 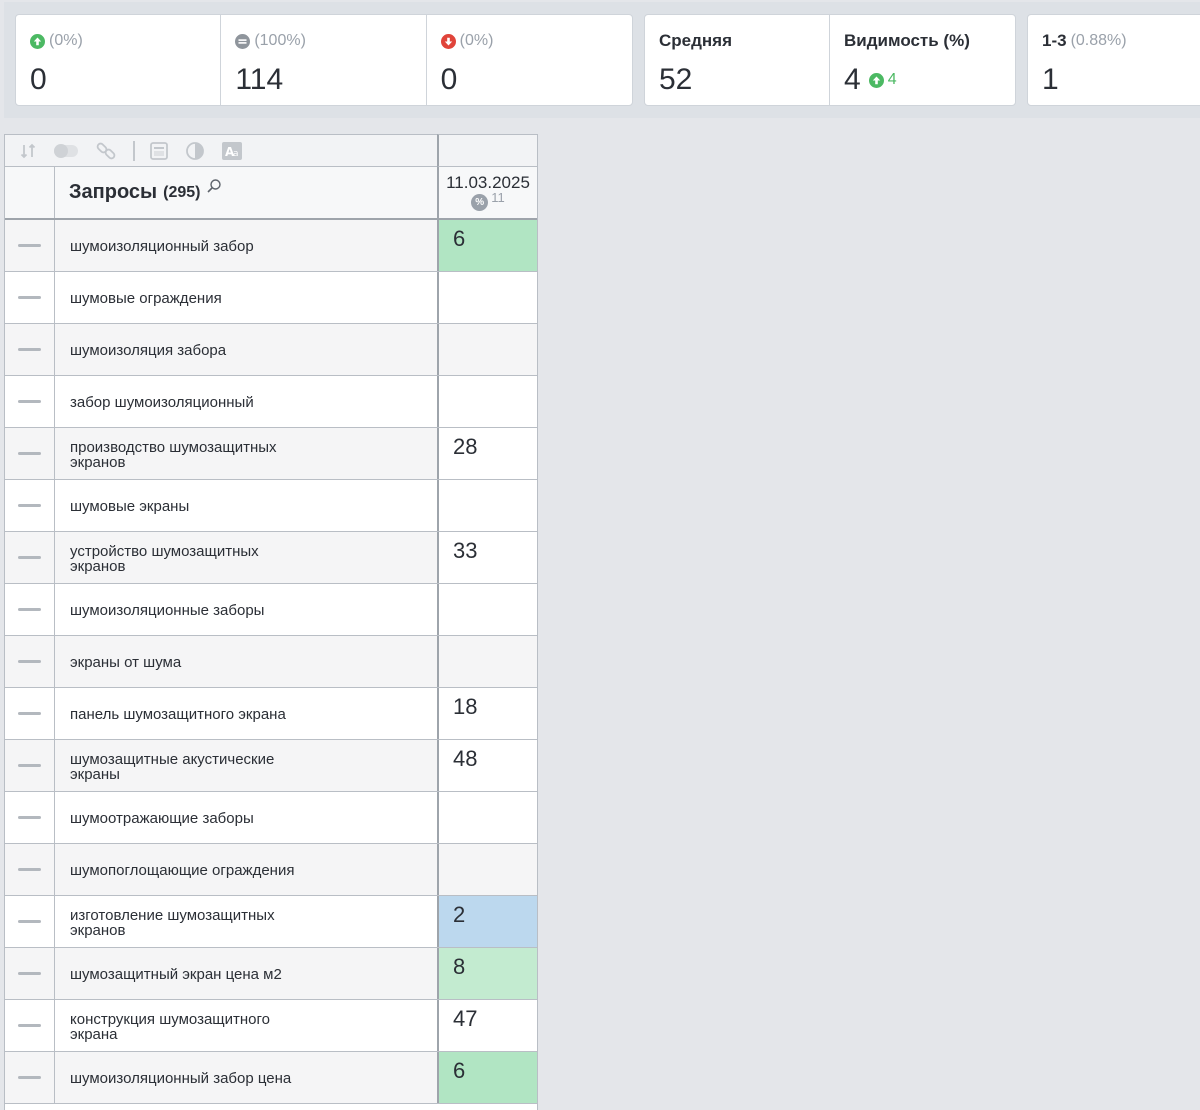 What do you see at coordinates (66, 151) in the screenshot?
I see `toggle-icon` at bounding box center [66, 151].